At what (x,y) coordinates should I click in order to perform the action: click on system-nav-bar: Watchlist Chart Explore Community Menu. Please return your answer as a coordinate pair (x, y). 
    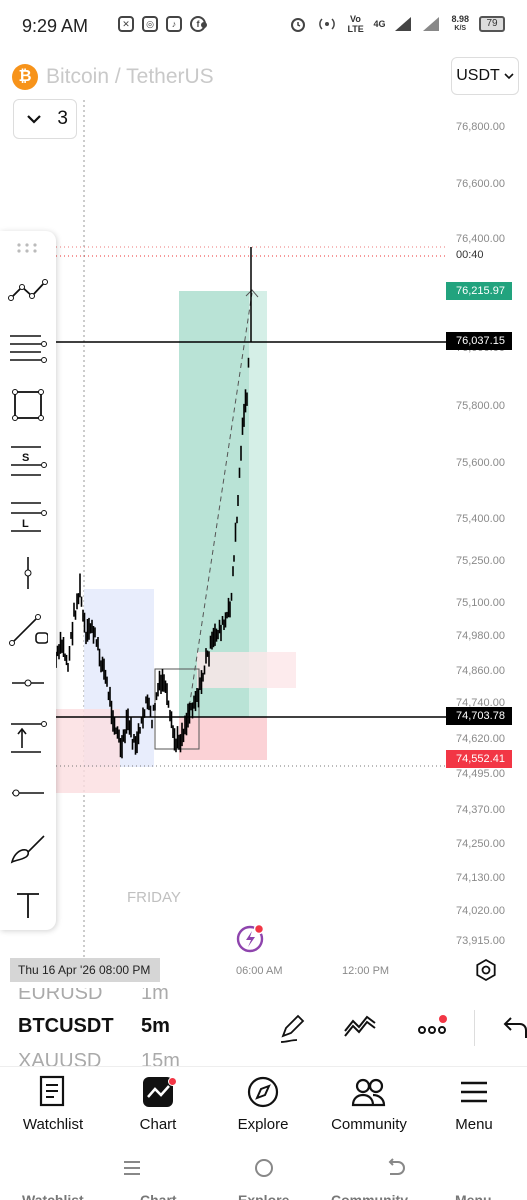
    Looking at the image, I should click on (263, 1173).